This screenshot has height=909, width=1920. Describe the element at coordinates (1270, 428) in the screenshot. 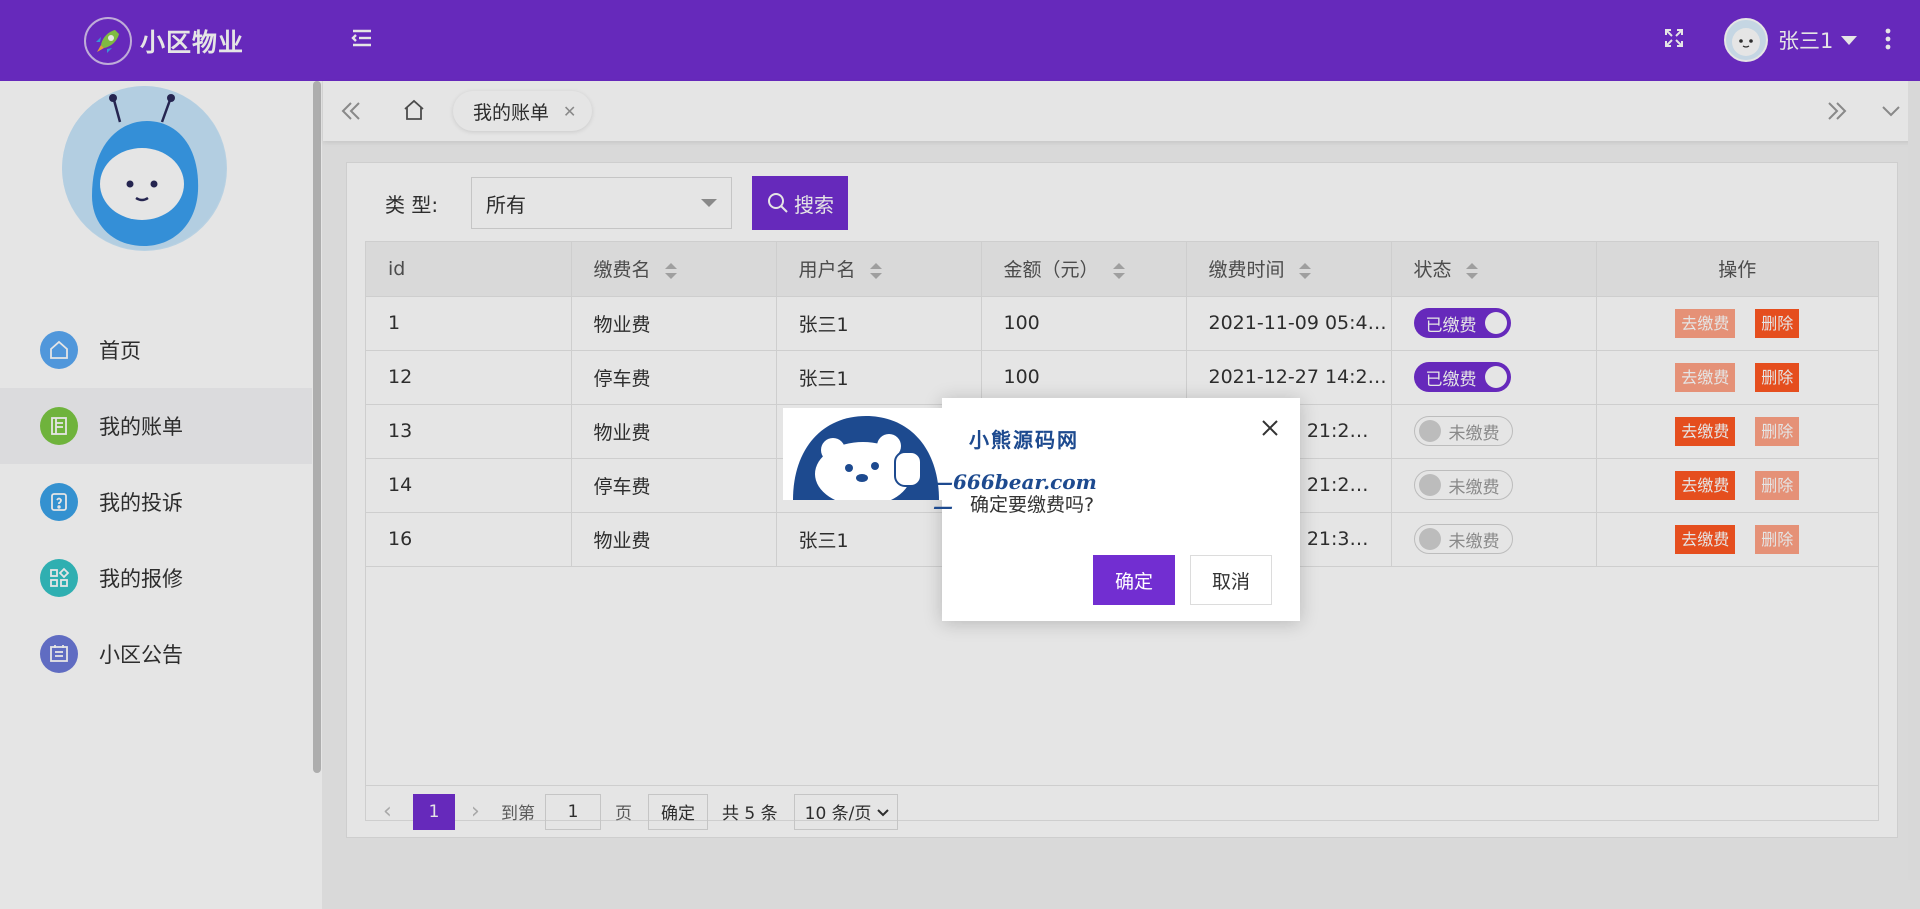

I see `close-icon` at that location.